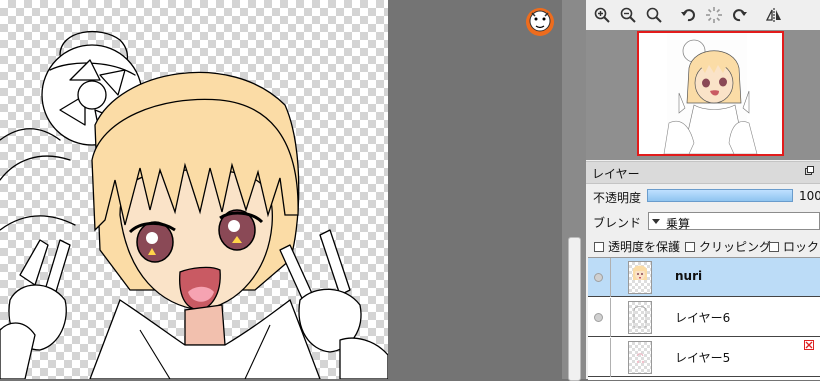 This screenshot has height=381, width=820. I want to click on layer-row-5: レイヤー5, so click(704, 357).